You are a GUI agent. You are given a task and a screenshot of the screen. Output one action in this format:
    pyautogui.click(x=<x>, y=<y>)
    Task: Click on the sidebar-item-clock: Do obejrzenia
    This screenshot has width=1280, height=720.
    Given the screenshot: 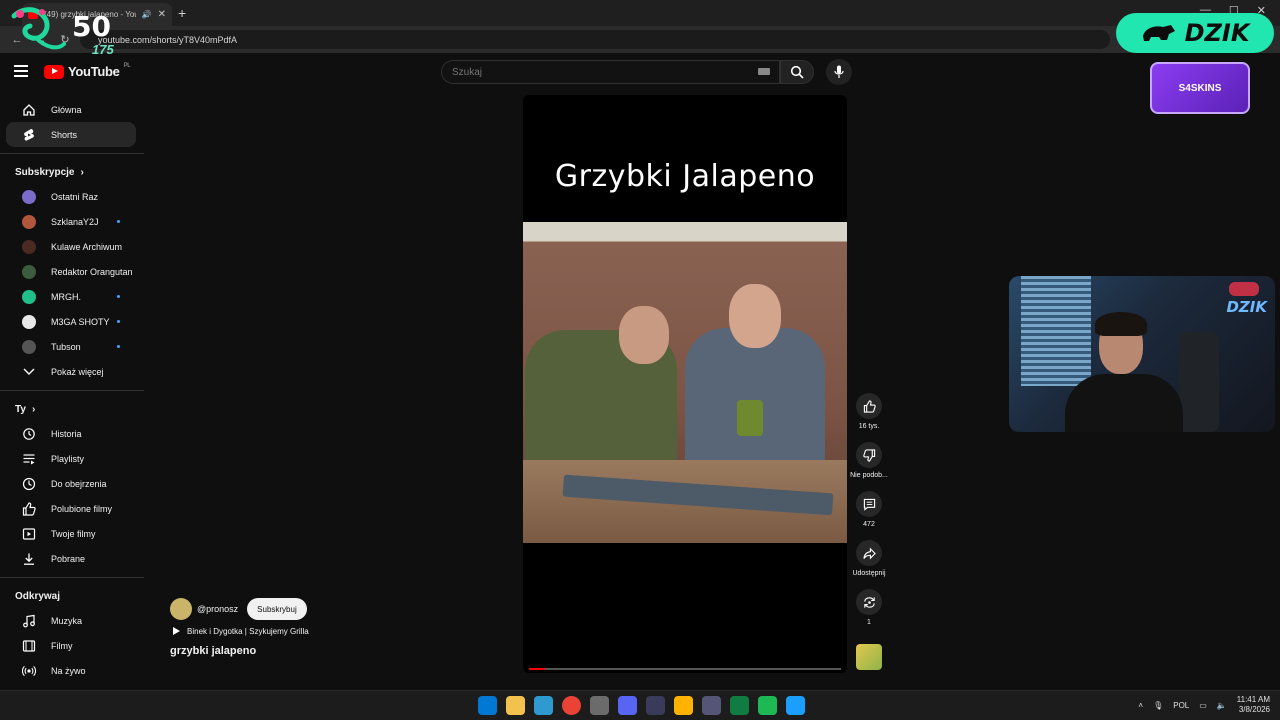 What is the action you would take?
    pyautogui.click(x=71, y=483)
    